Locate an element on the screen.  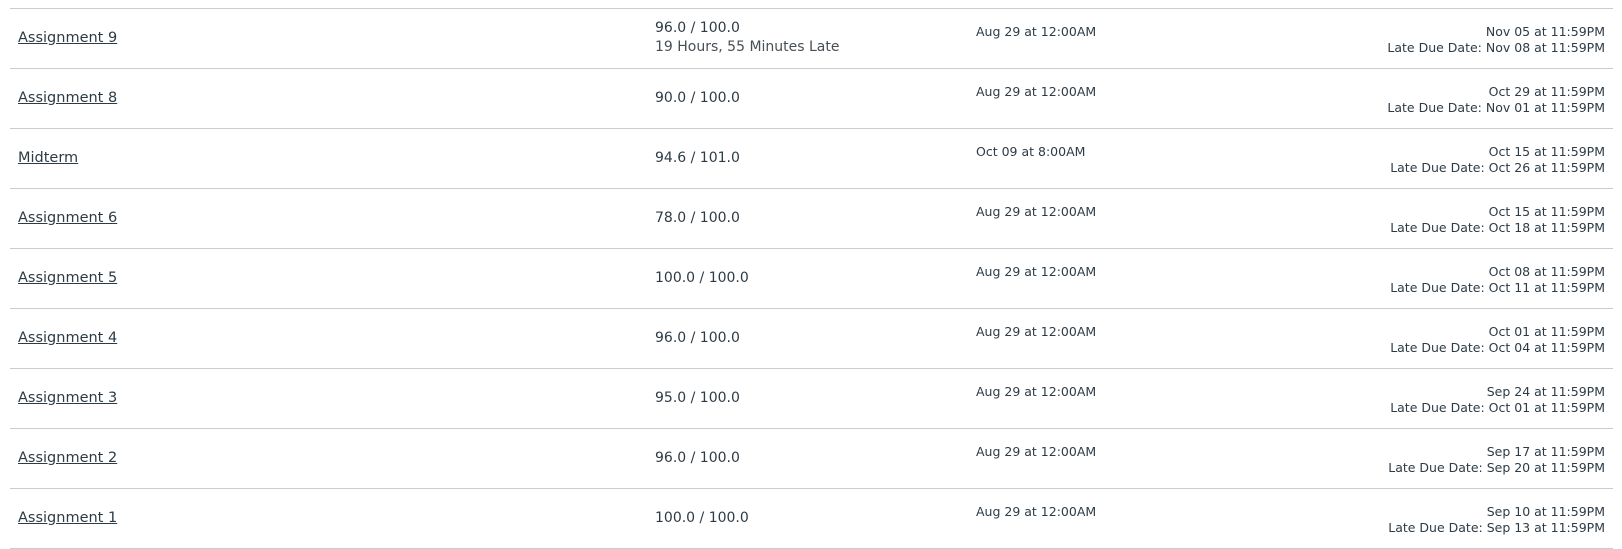
assignment-link: Assignment 9 is located at coordinates (67, 38).